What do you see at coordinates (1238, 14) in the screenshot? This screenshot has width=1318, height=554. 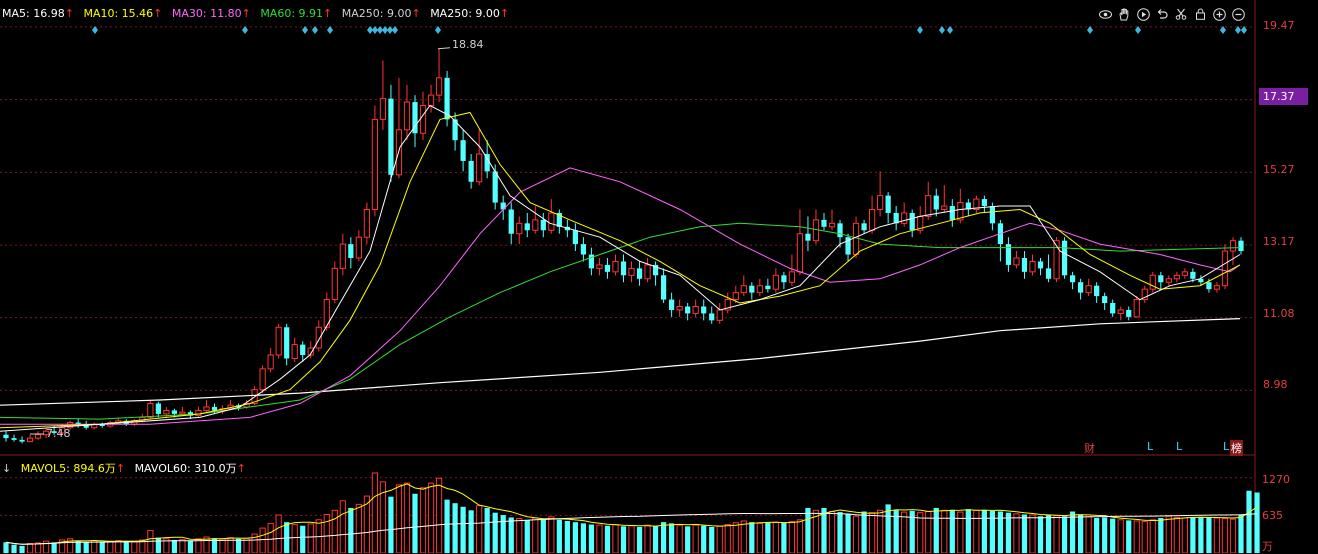 I see `zoom-out-icon` at bounding box center [1238, 14].